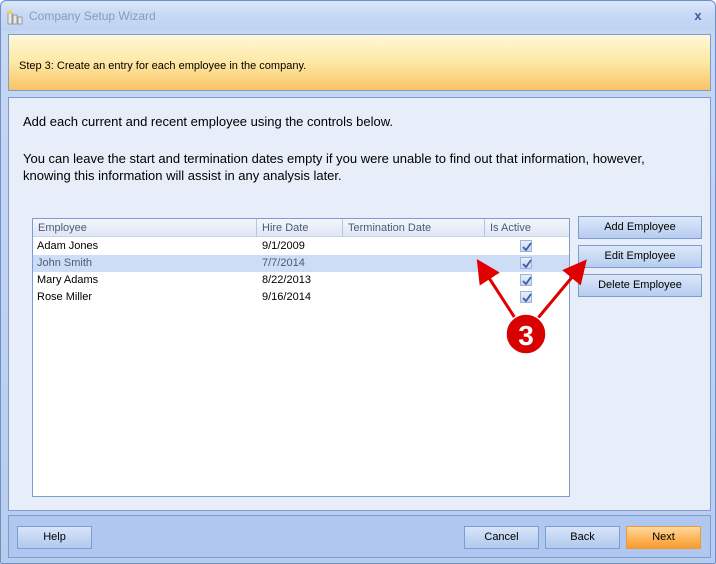 The image size is (716, 564). I want to click on hire-date: 9/1/2009, so click(283, 246).